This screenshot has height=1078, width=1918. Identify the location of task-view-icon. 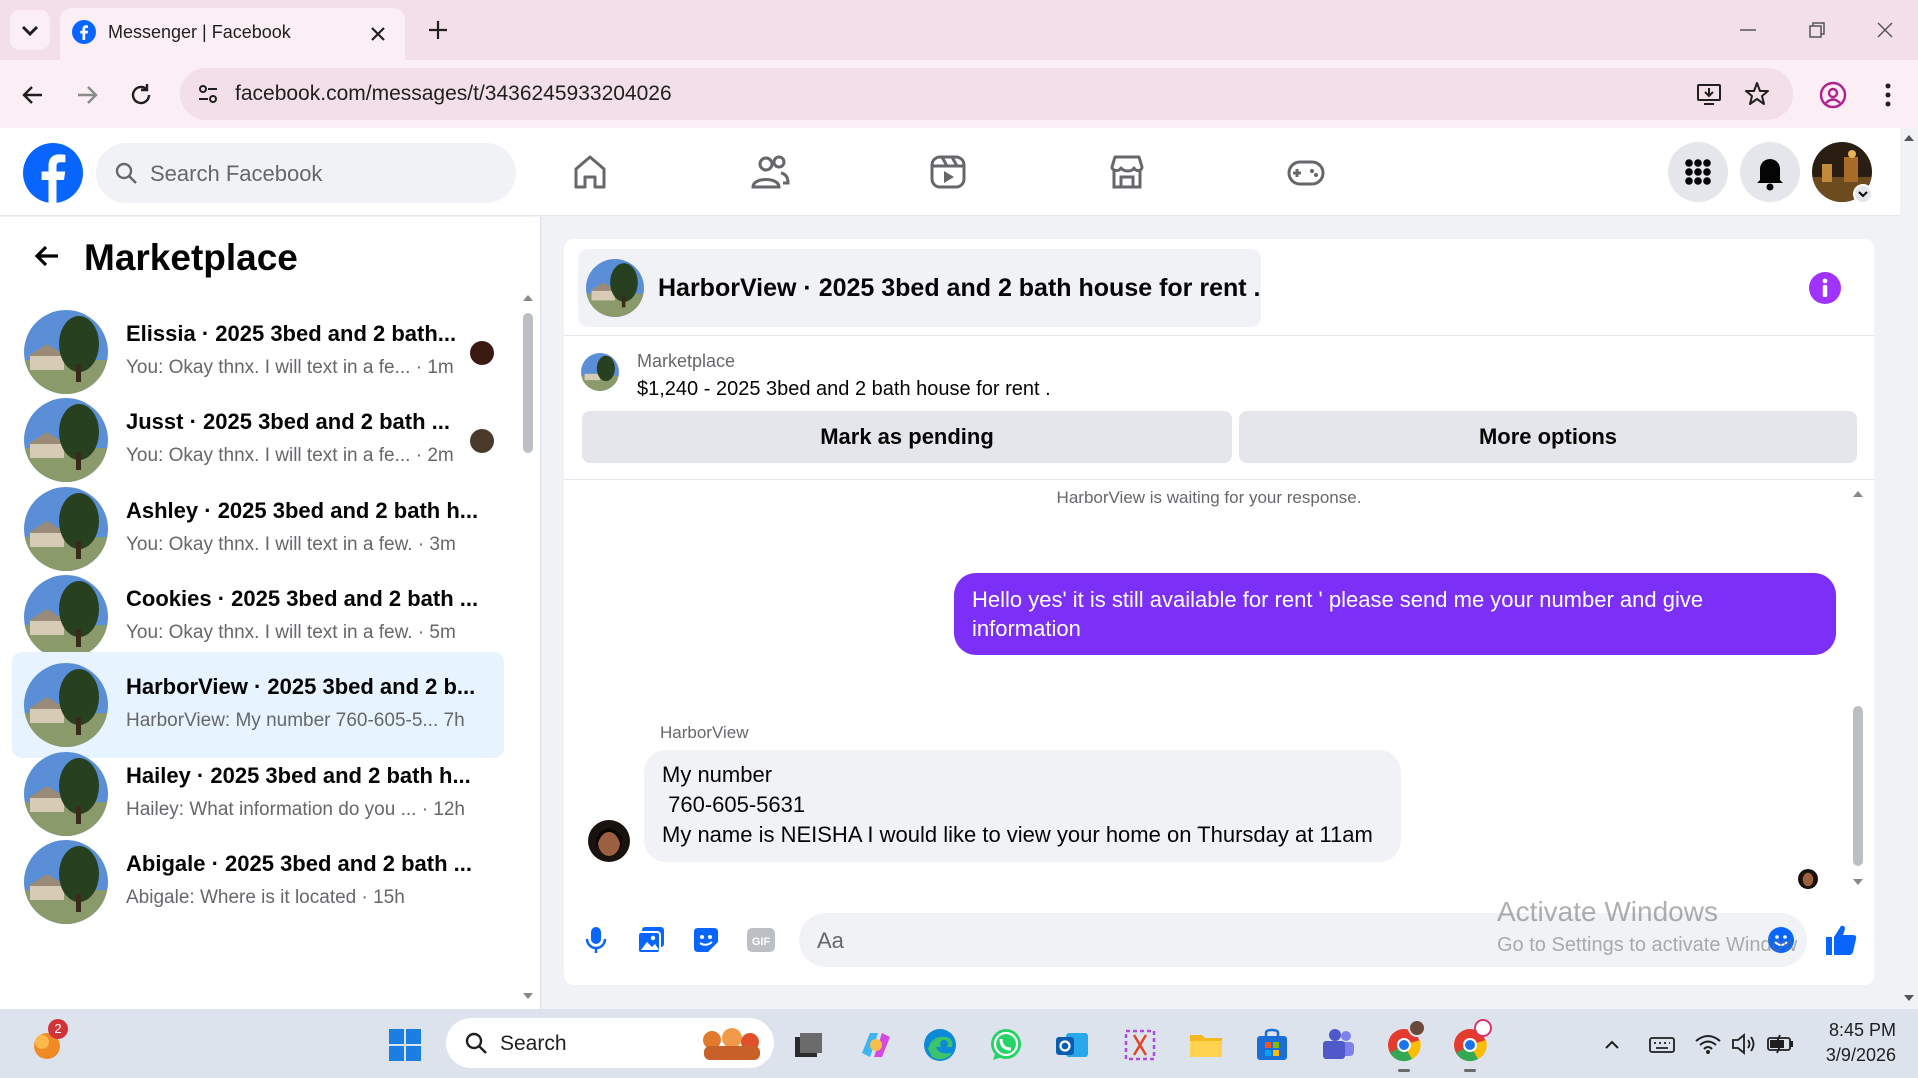
(808, 1045).